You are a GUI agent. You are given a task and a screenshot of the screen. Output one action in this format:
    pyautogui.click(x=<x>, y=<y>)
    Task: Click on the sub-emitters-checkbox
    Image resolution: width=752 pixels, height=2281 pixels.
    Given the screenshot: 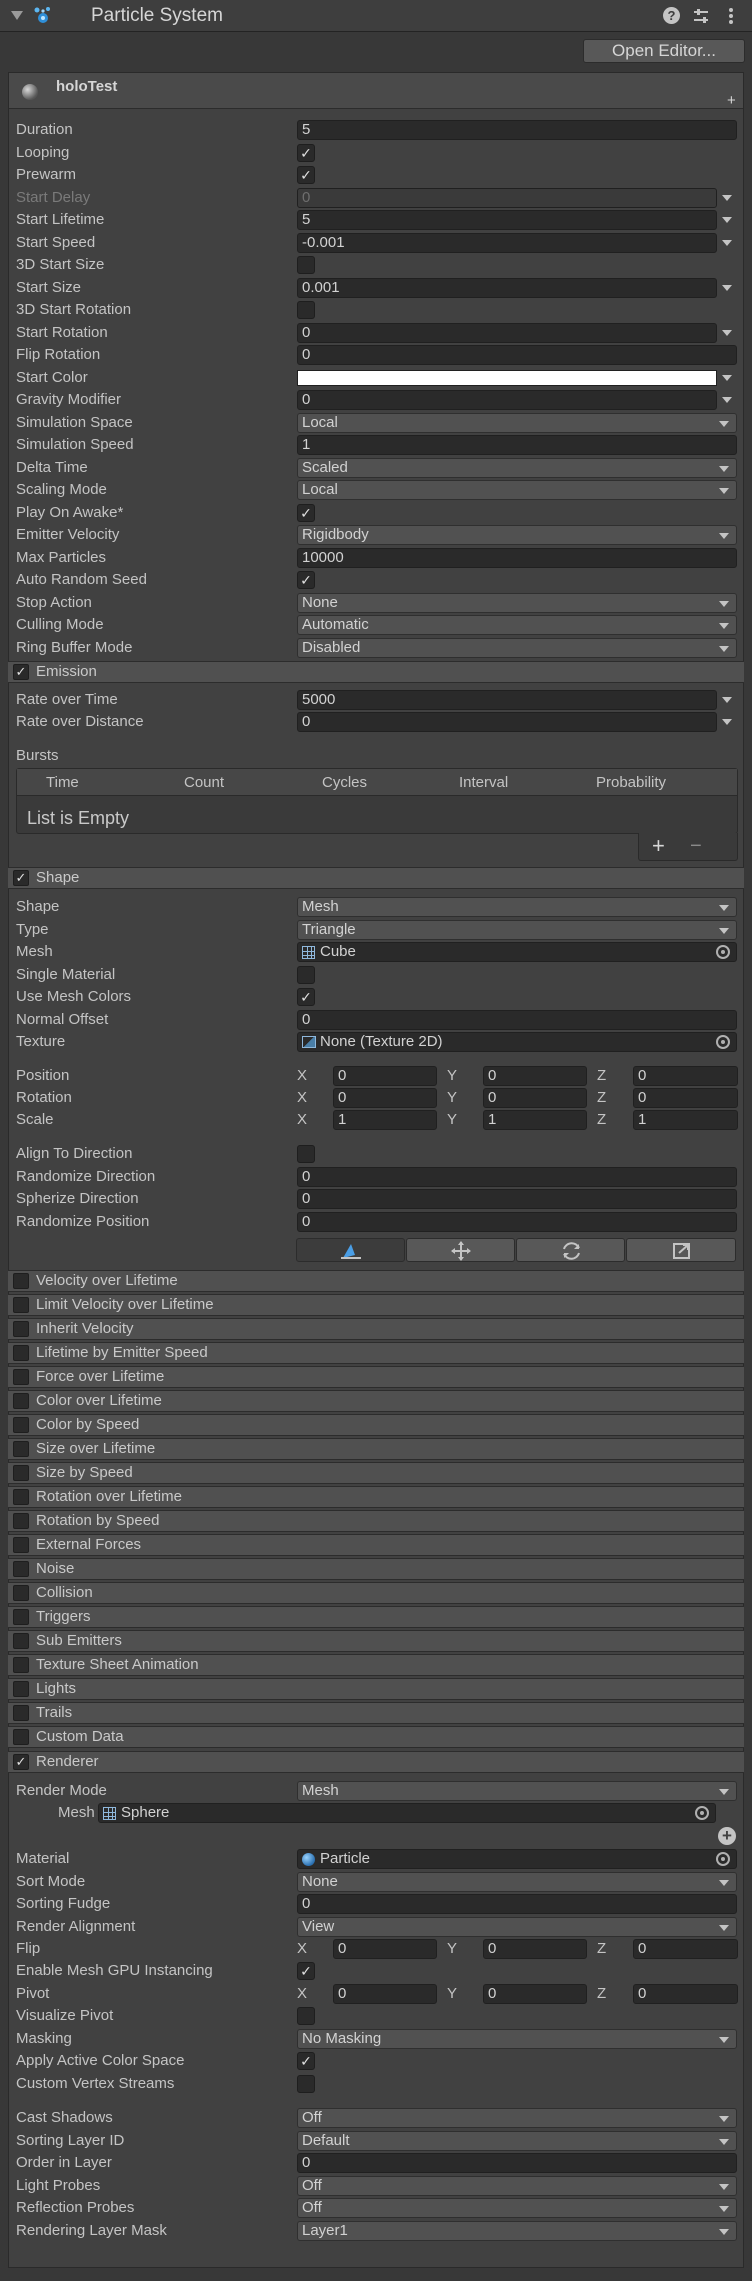 What is the action you would take?
    pyautogui.click(x=21, y=1641)
    